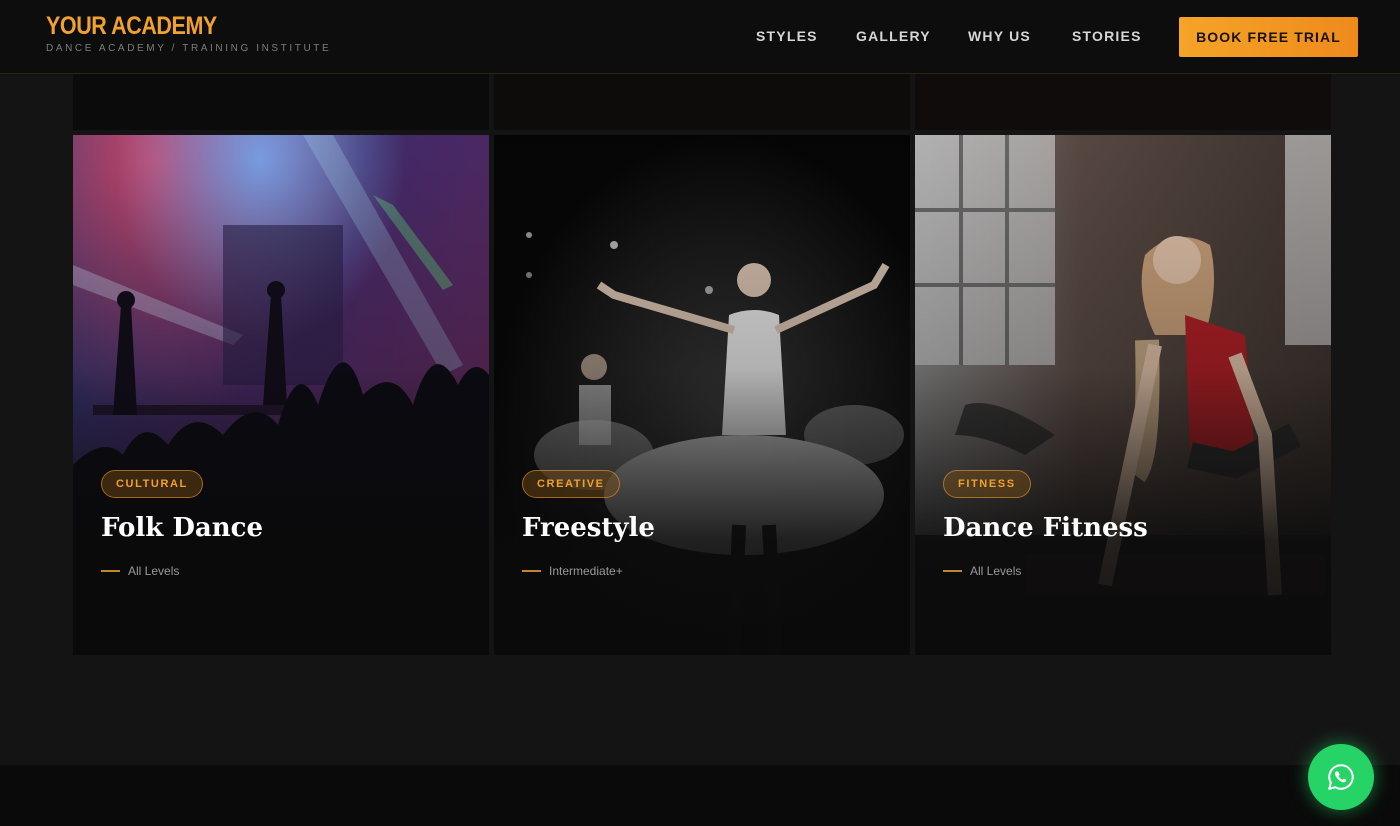 The height and width of the screenshot is (826, 1400). Describe the element at coordinates (152, 484) in the screenshot. I see `category-badge: CULTURAL` at that location.